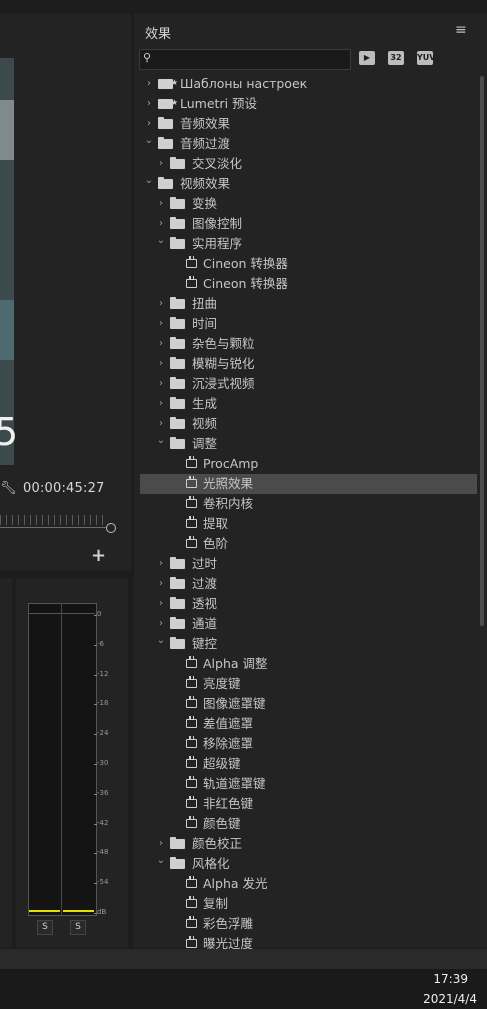 The width and height of the screenshot is (487, 1009). I want to click on taskbar, so click(243, 989).